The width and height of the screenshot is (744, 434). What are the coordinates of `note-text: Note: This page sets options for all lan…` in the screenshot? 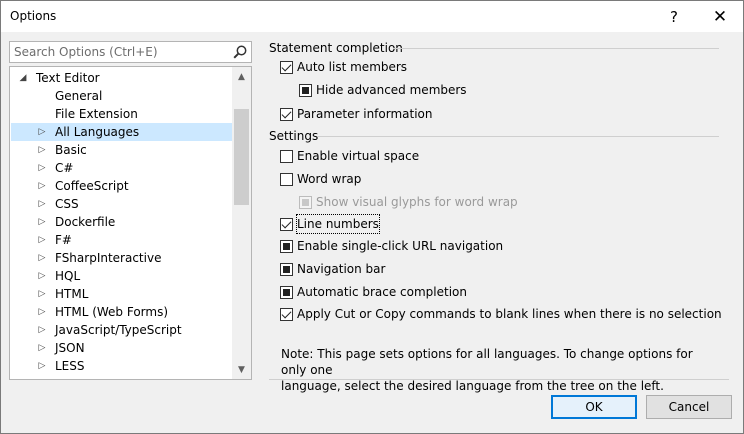 It's located at (487, 370).